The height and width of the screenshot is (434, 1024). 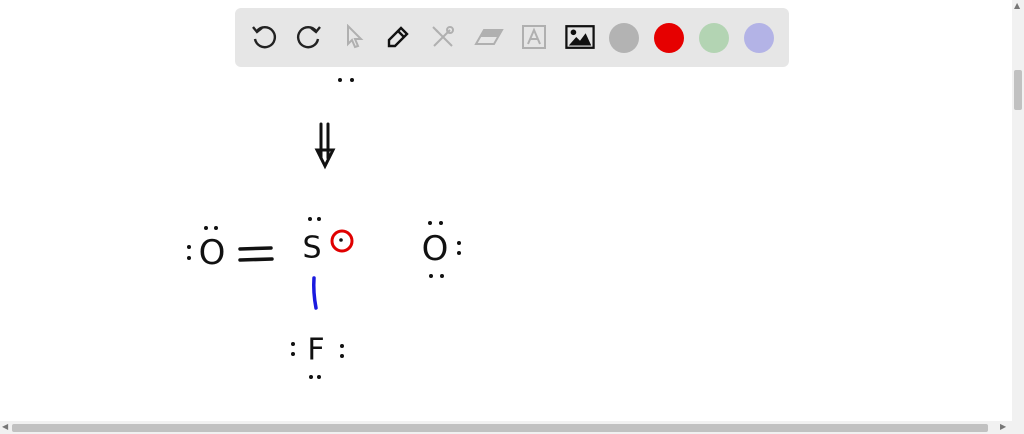 I want to click on vertical-scrollbar: ▲, so click(x=1018, y=210).